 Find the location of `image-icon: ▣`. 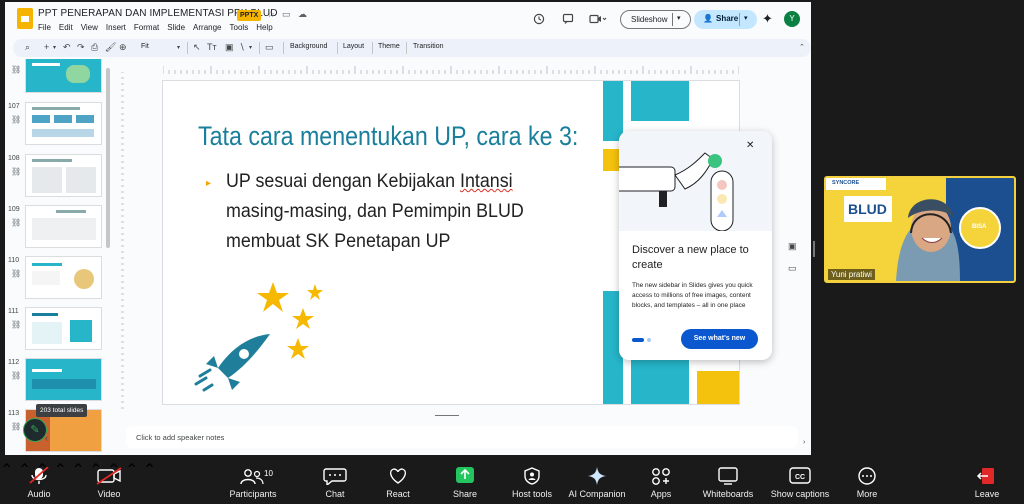

image-icon: ▣ is located at coordinates (229, 47).